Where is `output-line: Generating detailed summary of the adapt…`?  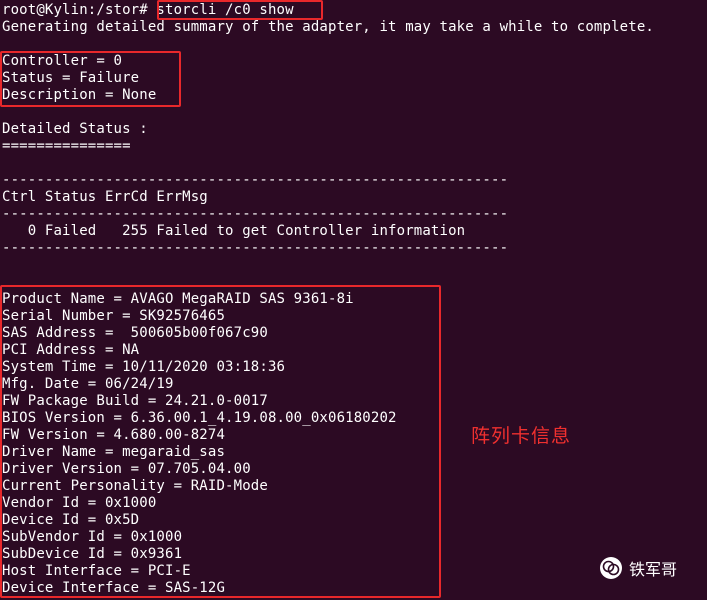 output-line: Generating detailed summary of the adapt… is located at coordinates (328, 27).